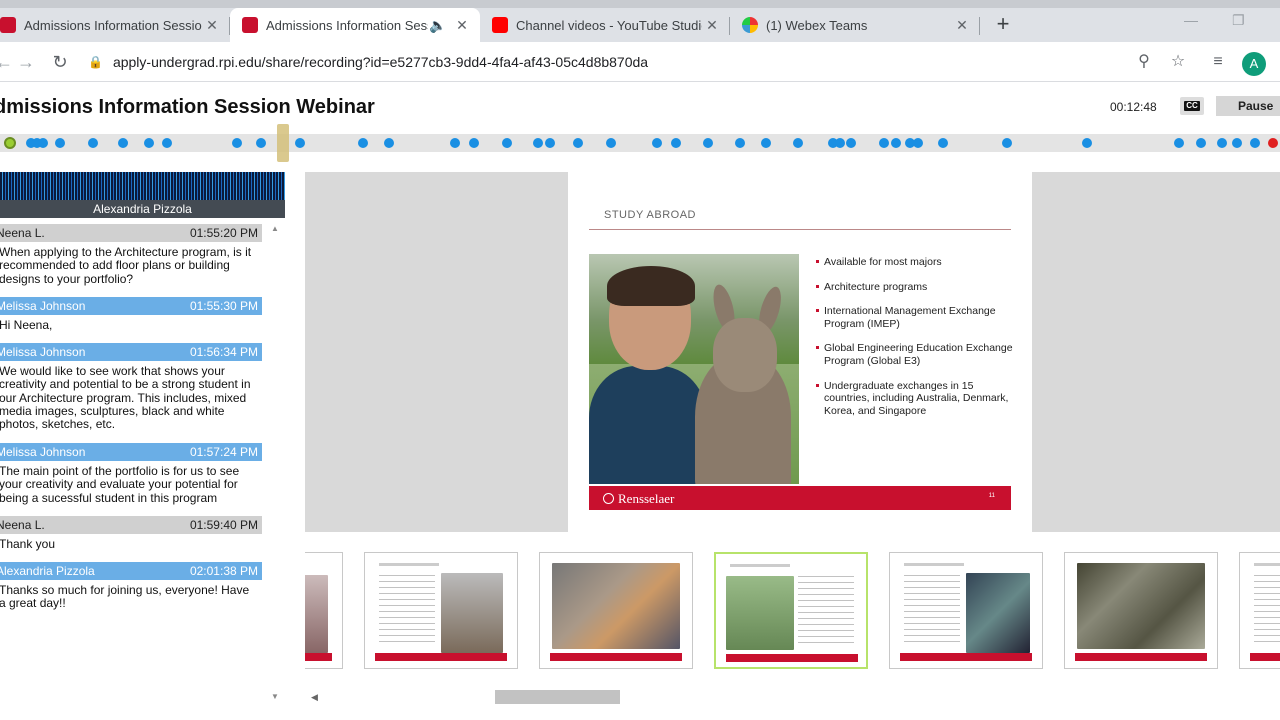  Describe the element at coordinates (10, 143) in the screenshot. I see `timeline-start-marker` at that location.